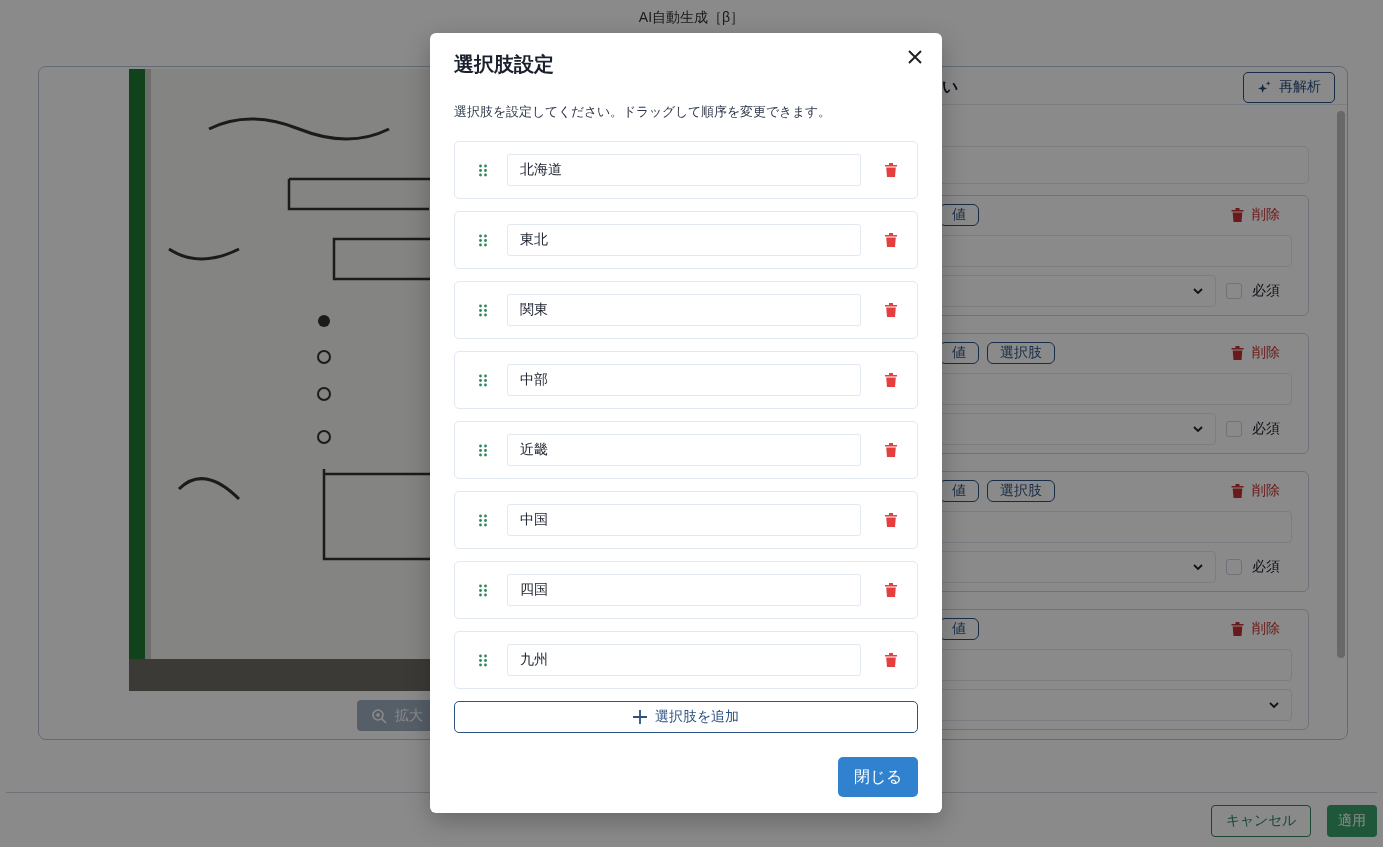  I want to click on dialog-description: 選択肢を設定してください。ドラッグして順序を変更できます。, so click(643, 112).